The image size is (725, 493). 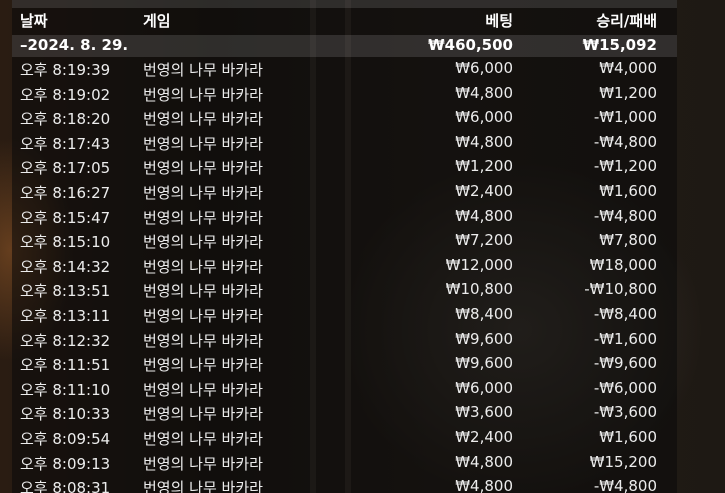 What do you see at coordinates (65, 340) in the screenshot?
I see `row-time: 오후 8:12:32` at bounding box center [65, 340].